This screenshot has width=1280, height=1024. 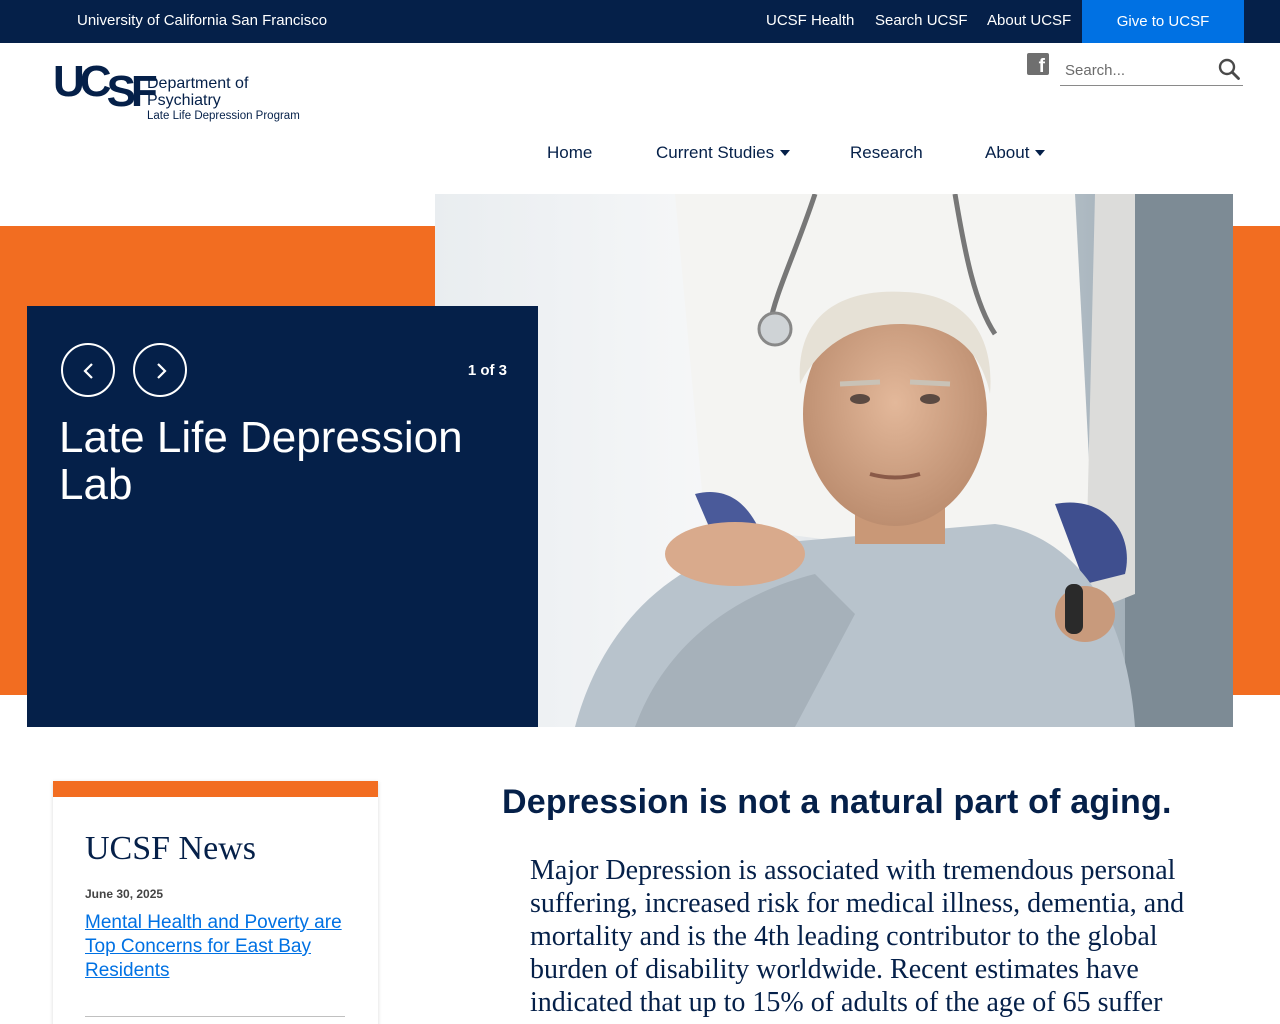 What do you see at coordinates (202, 20) in the screenshot?
I see `university-link: University of California San Francisco` at bounding box center [202, 20].